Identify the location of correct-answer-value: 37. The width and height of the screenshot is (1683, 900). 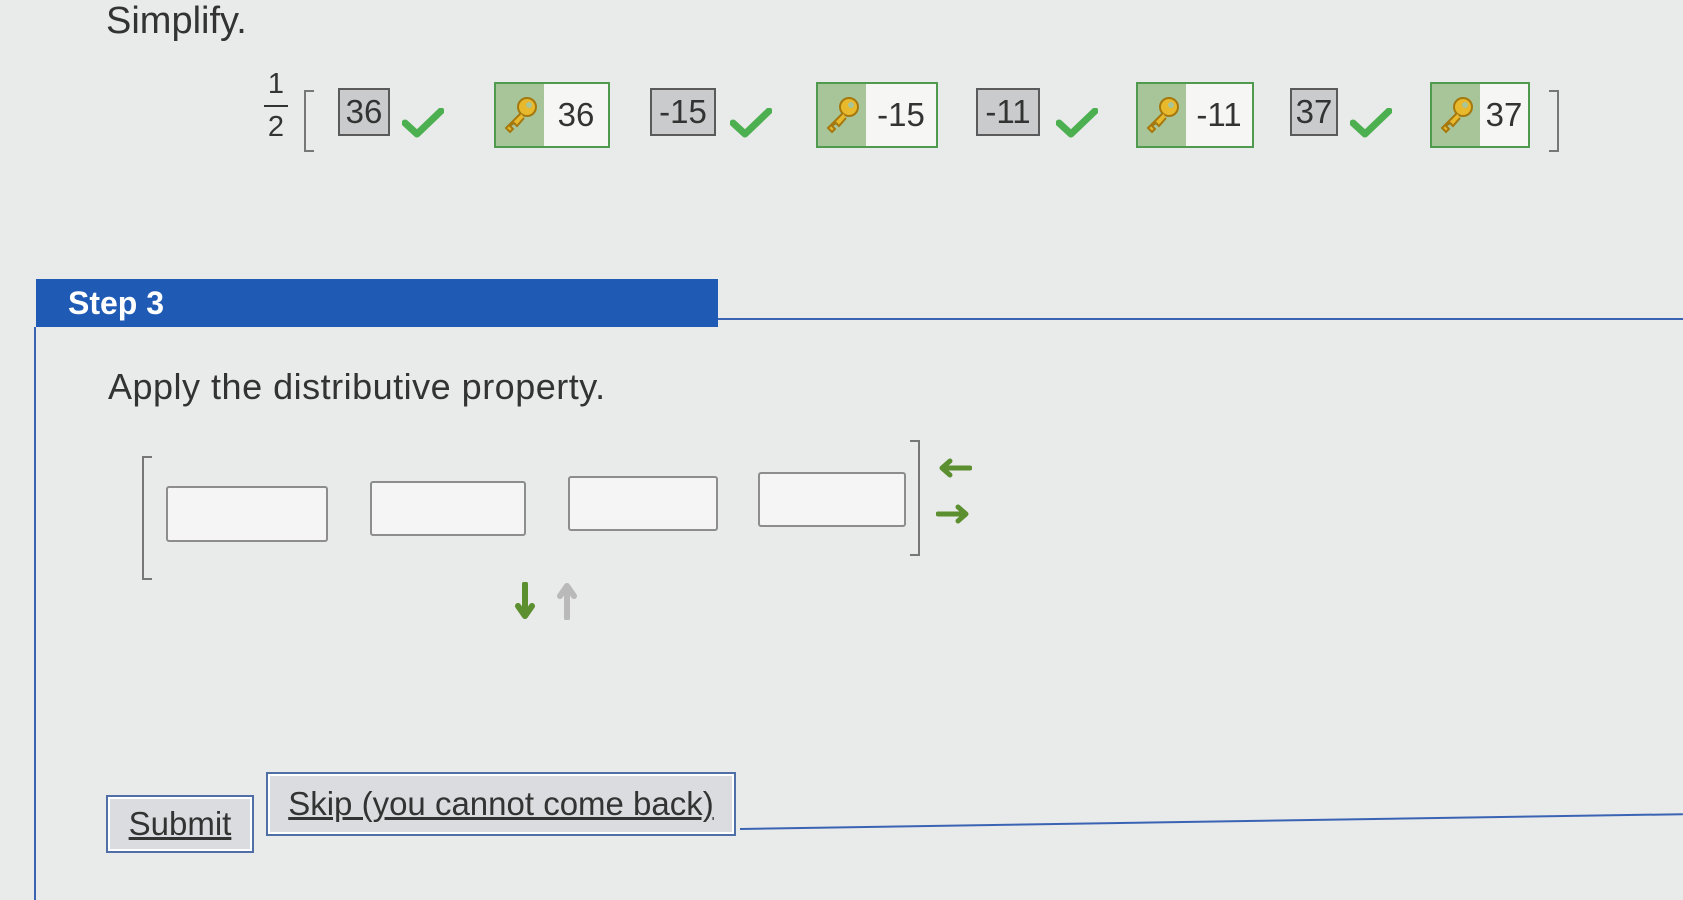
(1504, 114).